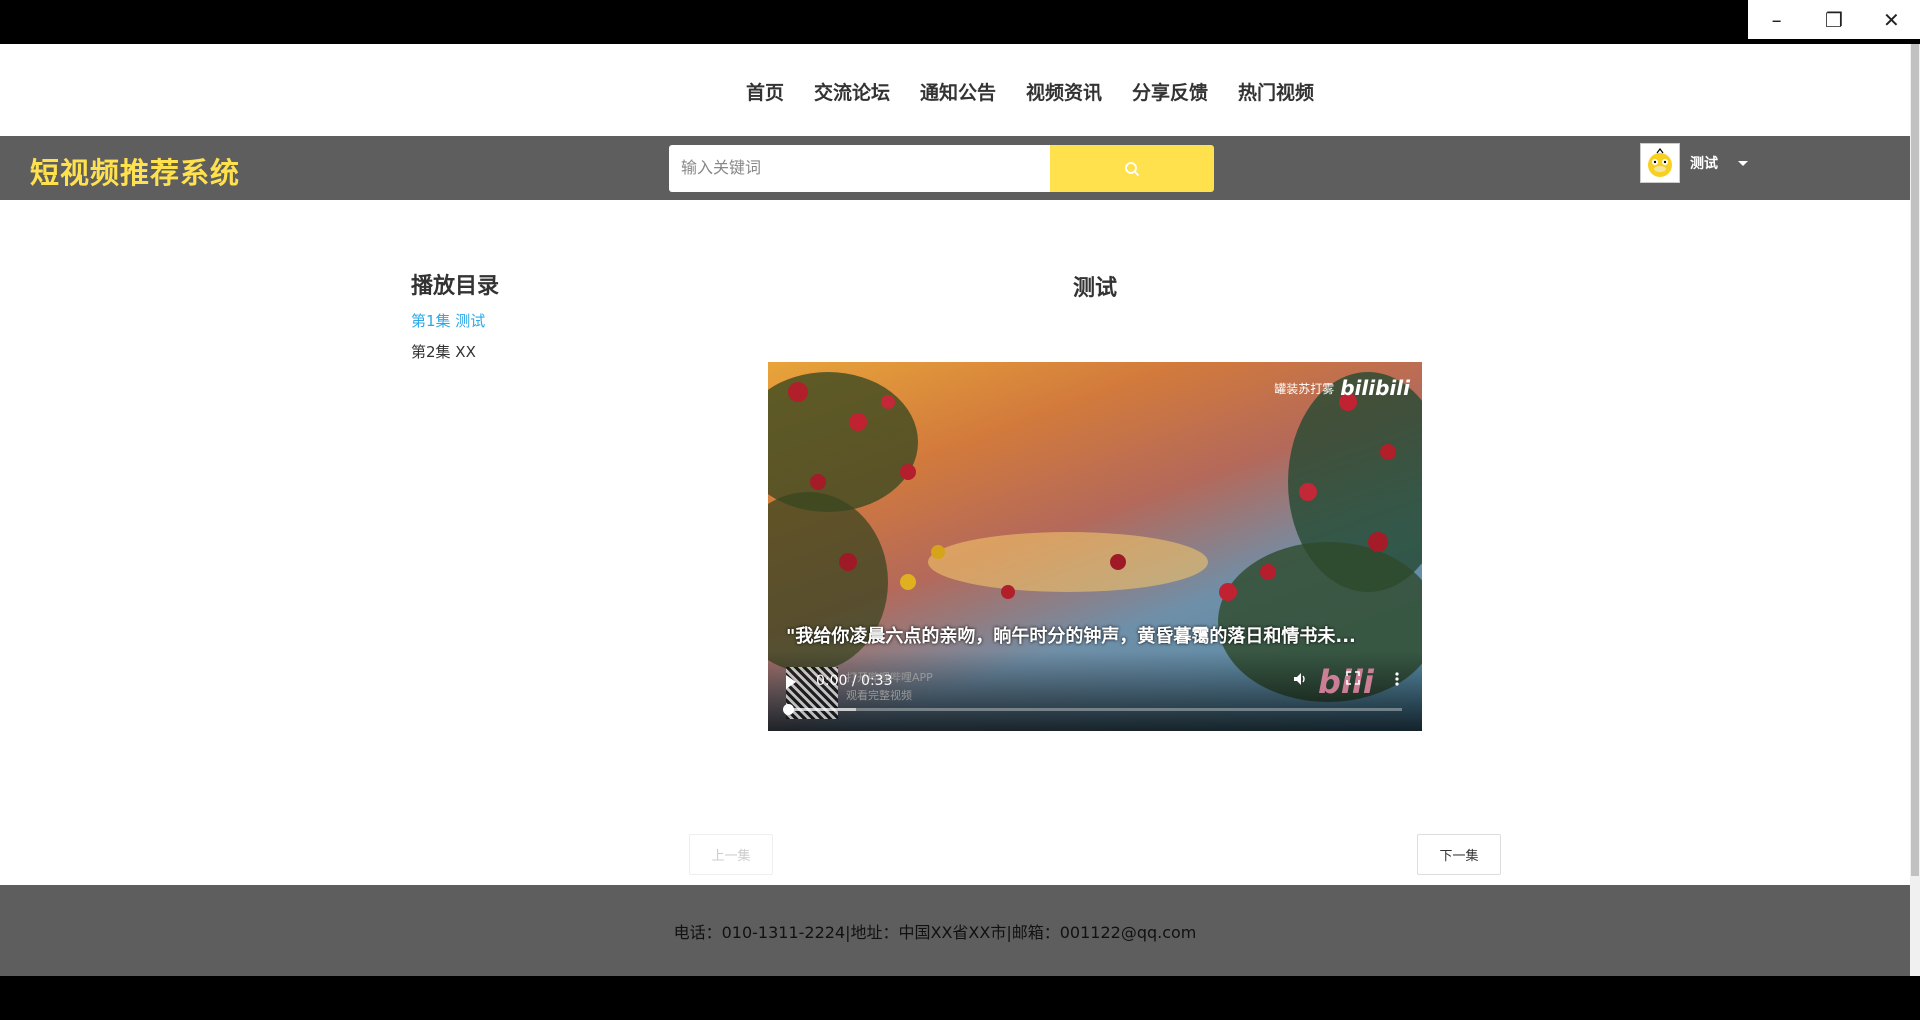  I want to click on video-watermark: 罐装苏打雾 bilibili, so click(1342, 388).